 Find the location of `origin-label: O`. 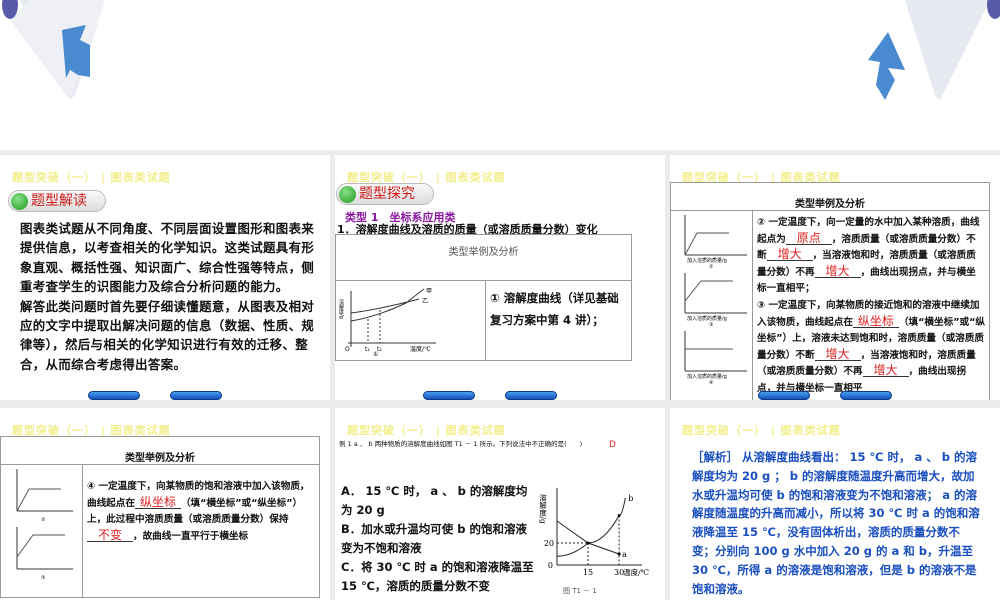

origin-label: O is located at coordinates (347, 349).